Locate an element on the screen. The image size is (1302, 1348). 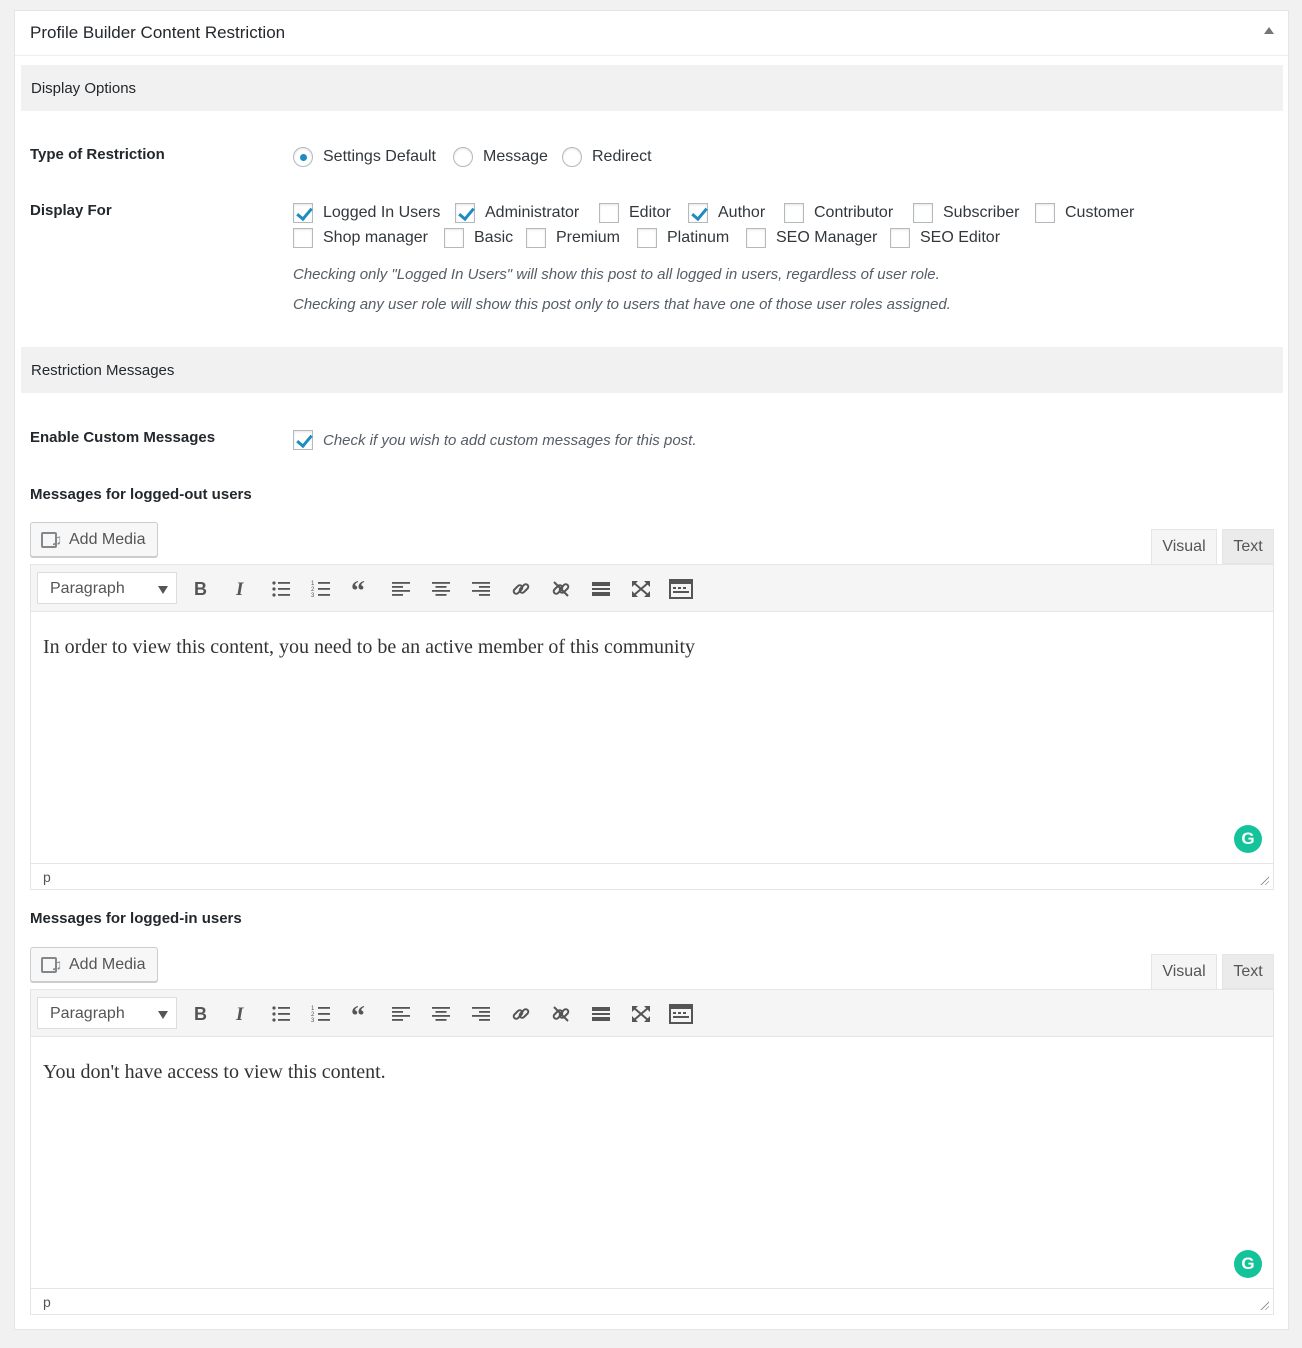
chevron-down-icon is located at coordinates (163, 1015).